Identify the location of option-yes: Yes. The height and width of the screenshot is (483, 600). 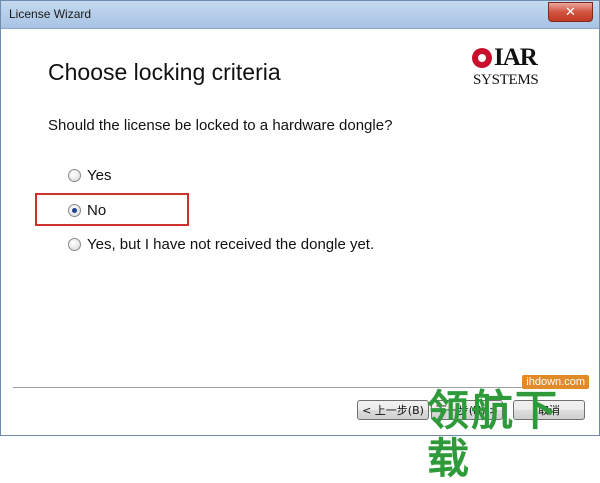
(89, 175).